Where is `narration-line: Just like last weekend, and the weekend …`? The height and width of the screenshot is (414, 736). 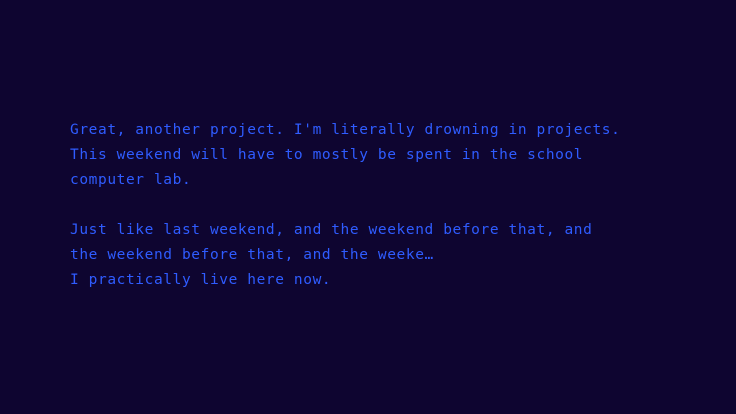
narration-line: Just like last weekend, and the weekend … is located at coordinates (331, 230).